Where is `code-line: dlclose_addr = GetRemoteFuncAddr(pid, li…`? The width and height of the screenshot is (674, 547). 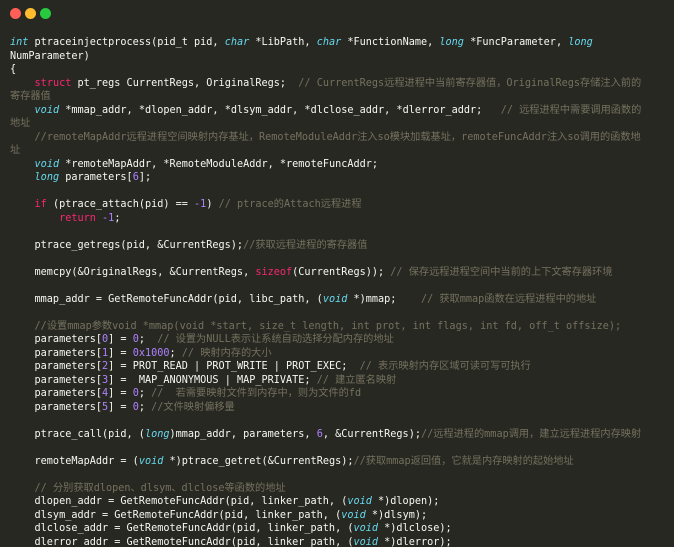
code-line: dlclose_addr = GetRemoteFuncAddr(pid, li… is located at coordinates (339, 529).